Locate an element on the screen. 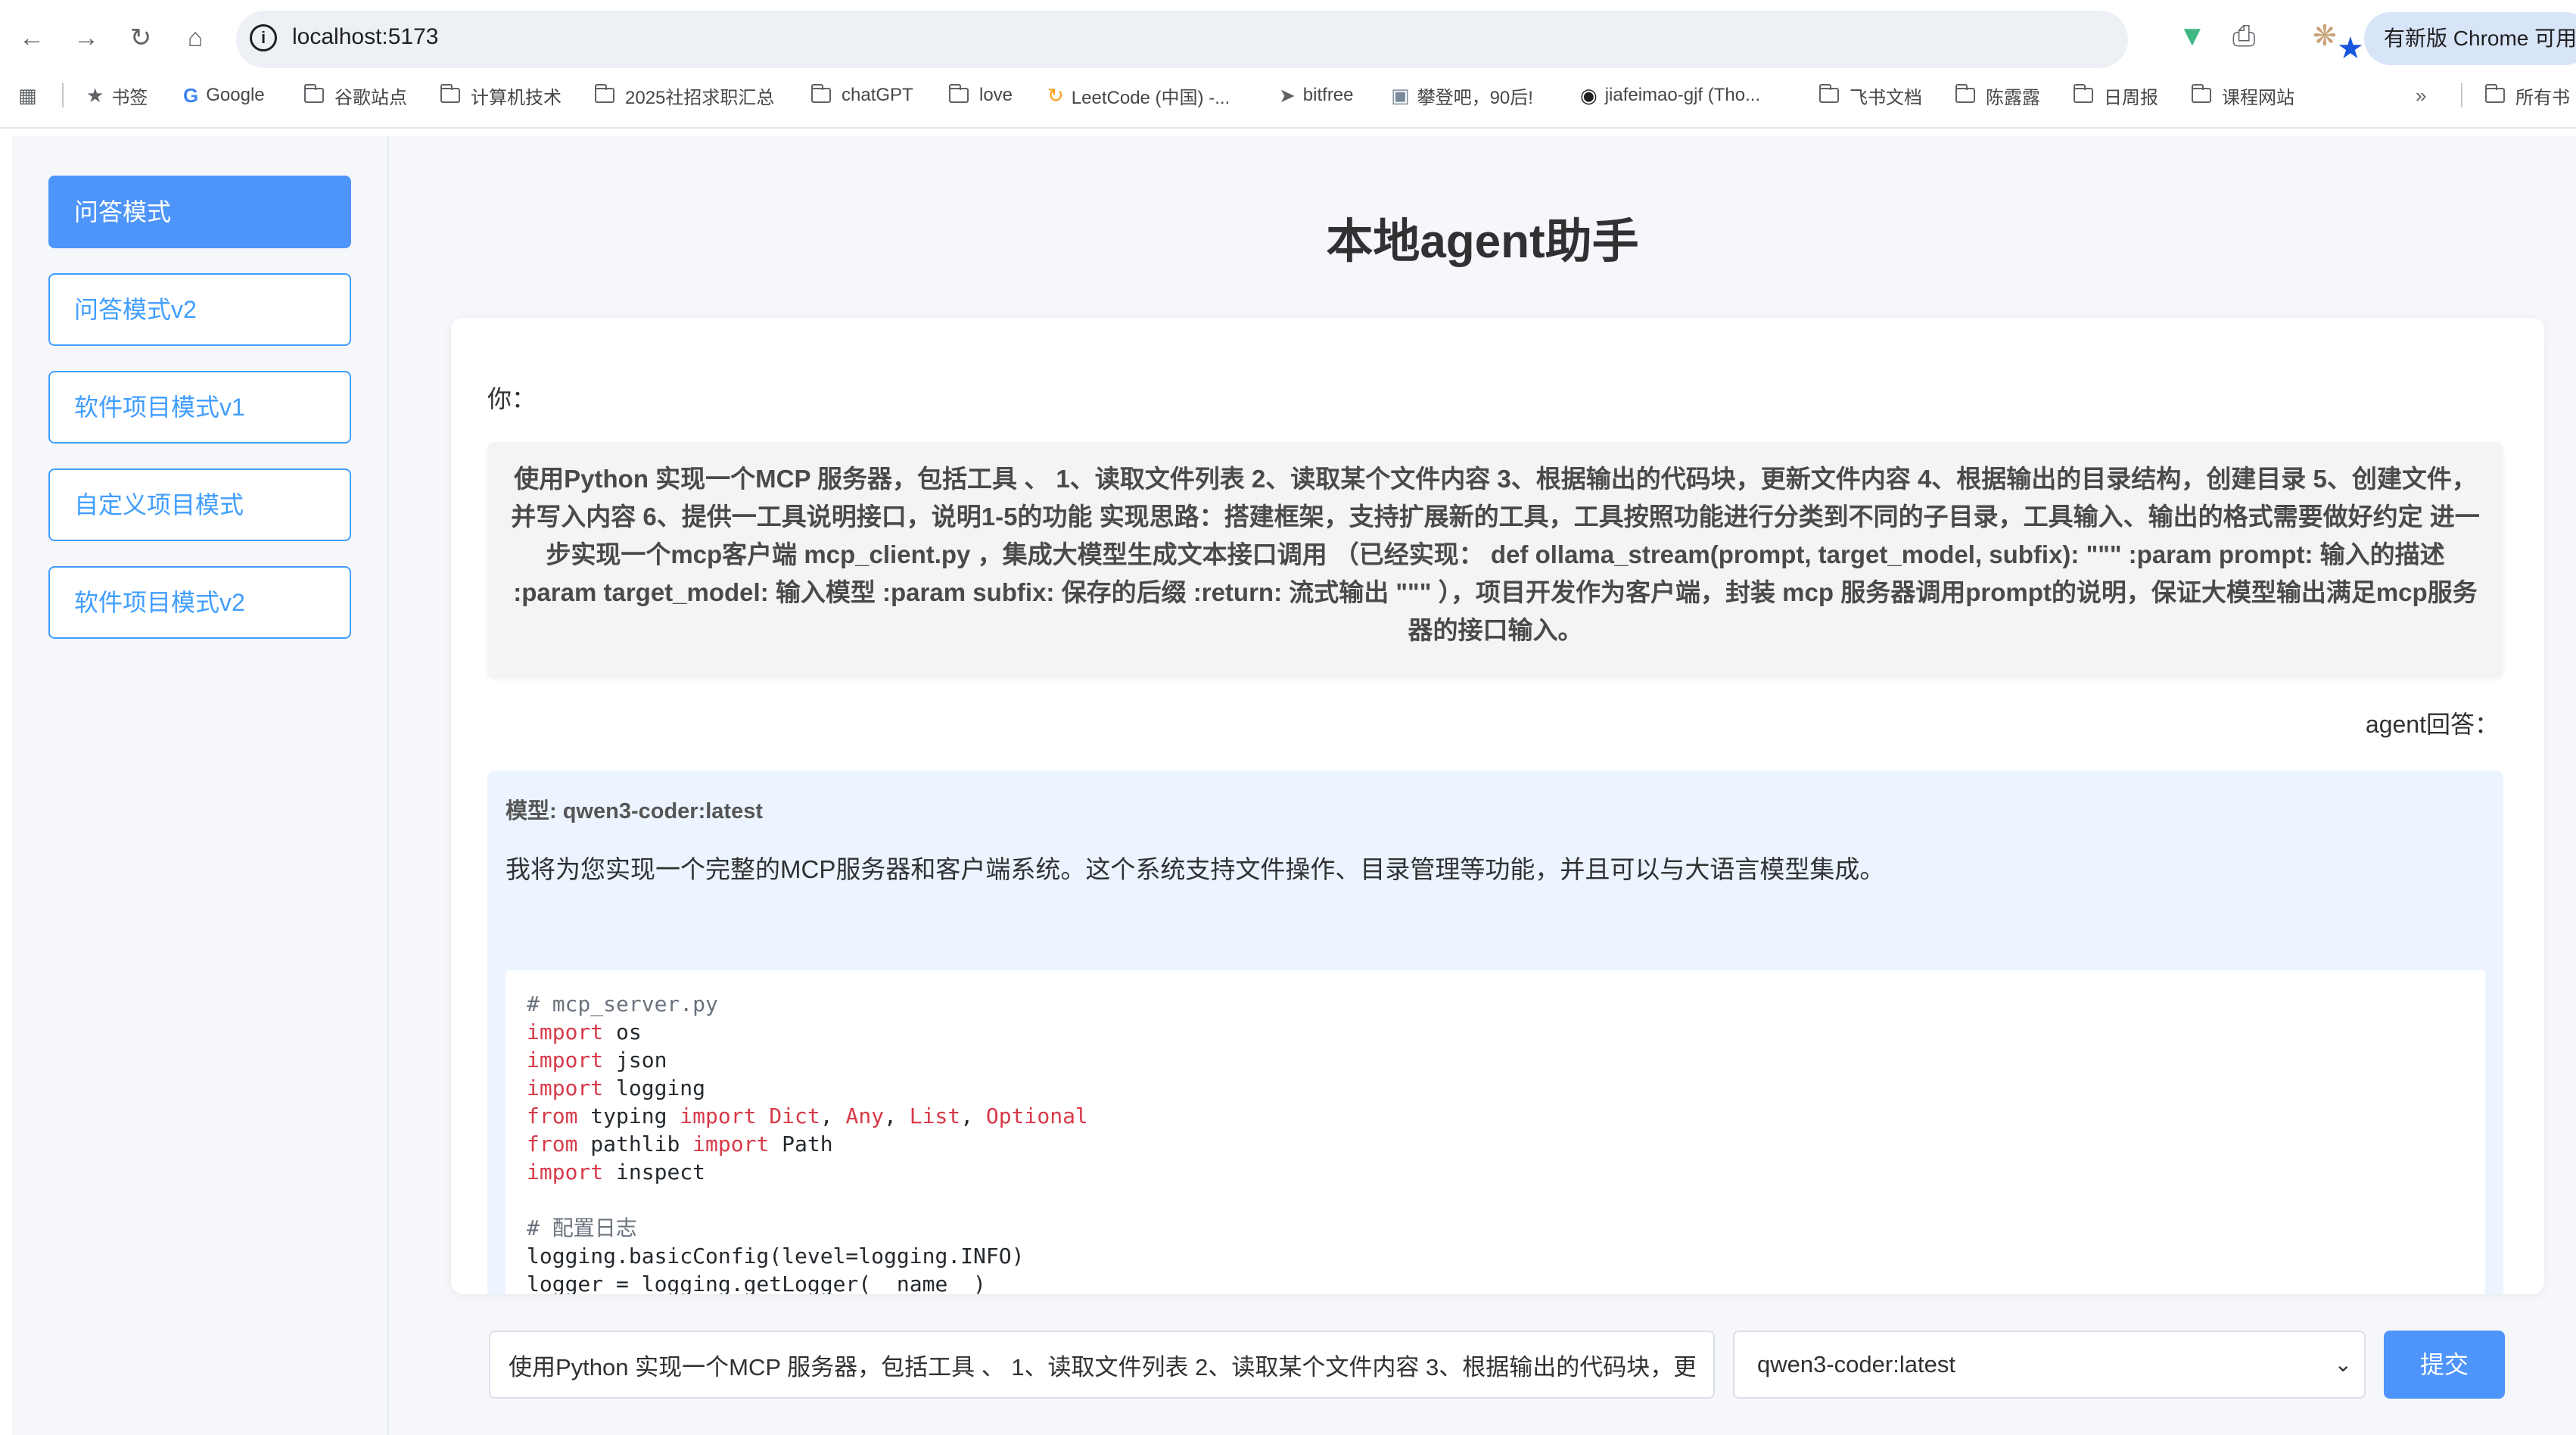 Image resolution: width=2576 pixels, height=1435 pixels. mode-button-qa: 问答模式 is located at coordinates (199, 212).